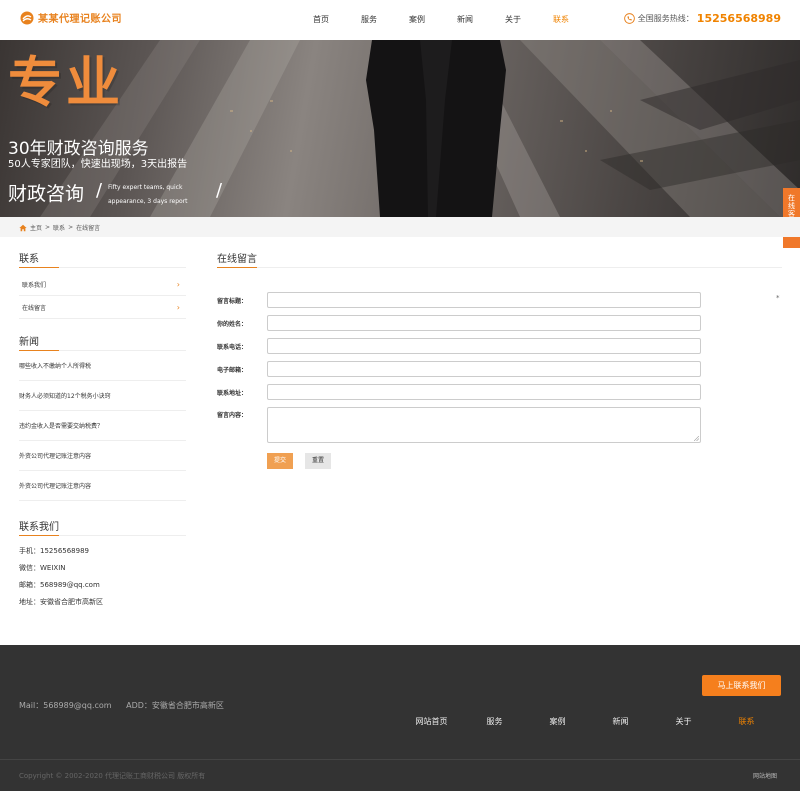 The width and height of the screenshot is (800, 791). I want to click on nav-cases: 案例, so click(417, 19).